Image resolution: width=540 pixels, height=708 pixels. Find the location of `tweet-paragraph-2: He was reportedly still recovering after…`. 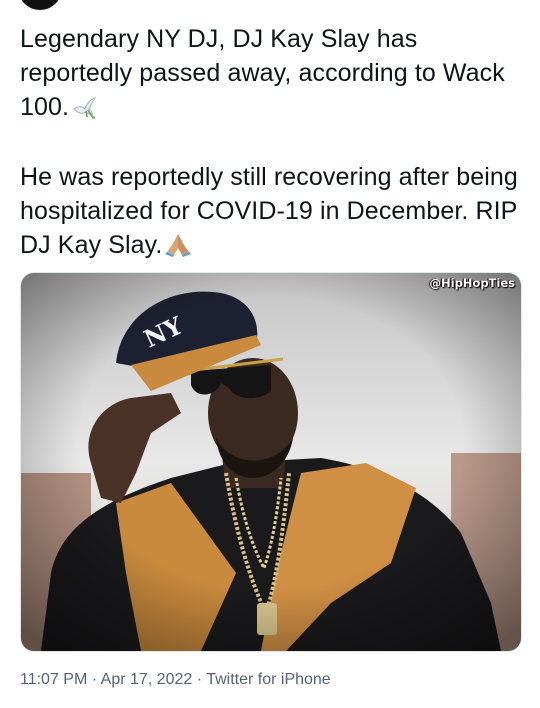

tweet-paragraph-2: He was reportedly still recovering after… is located at coordinates (272, 213).